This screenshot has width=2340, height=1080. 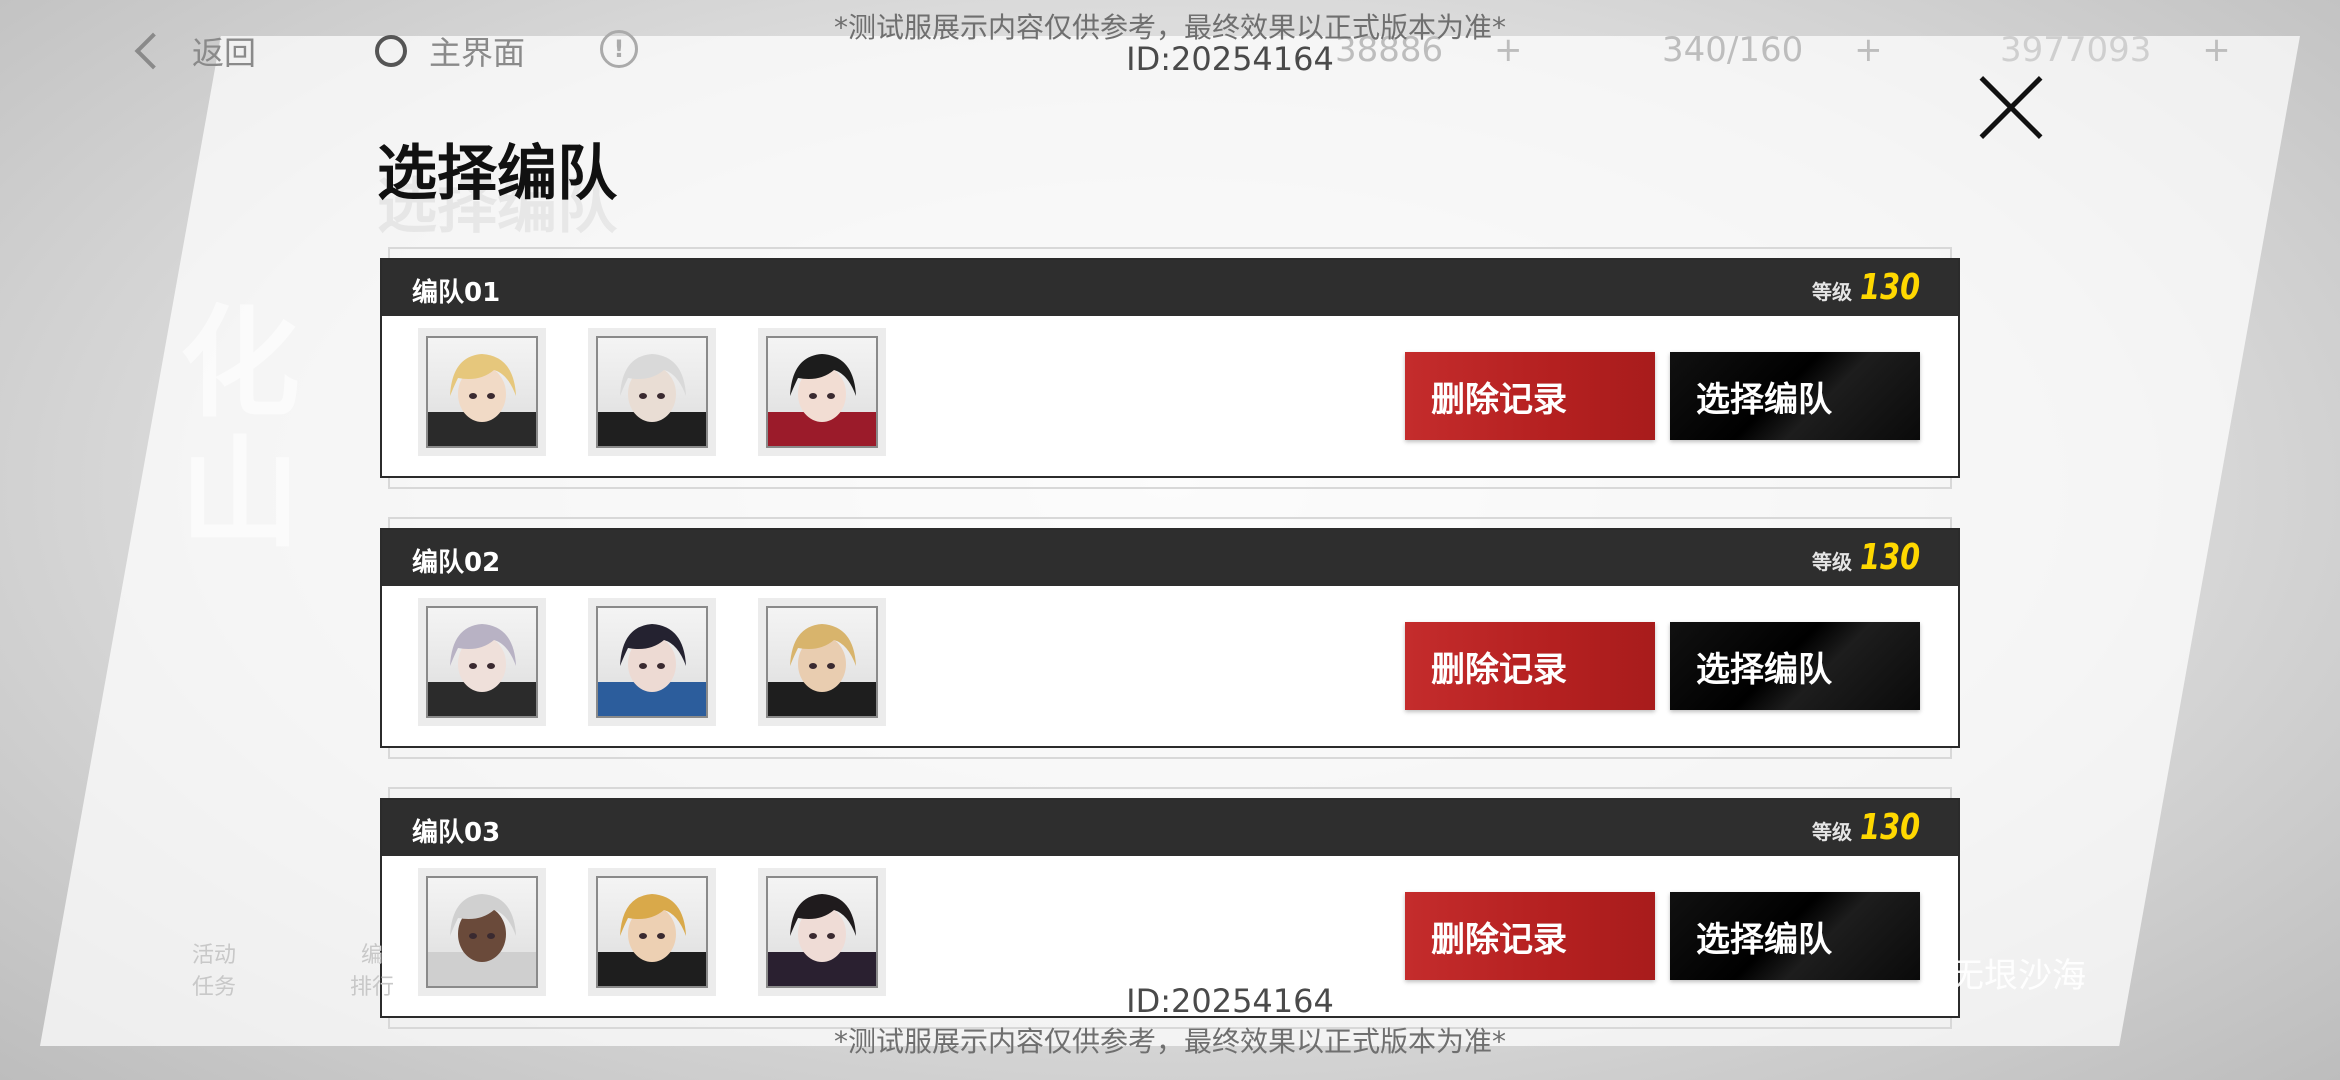 What do you see at coordinates (1170, 558) in the screenshot?
I see `team-header: 编队02 等级 130` at bounding box center [1170, 558].